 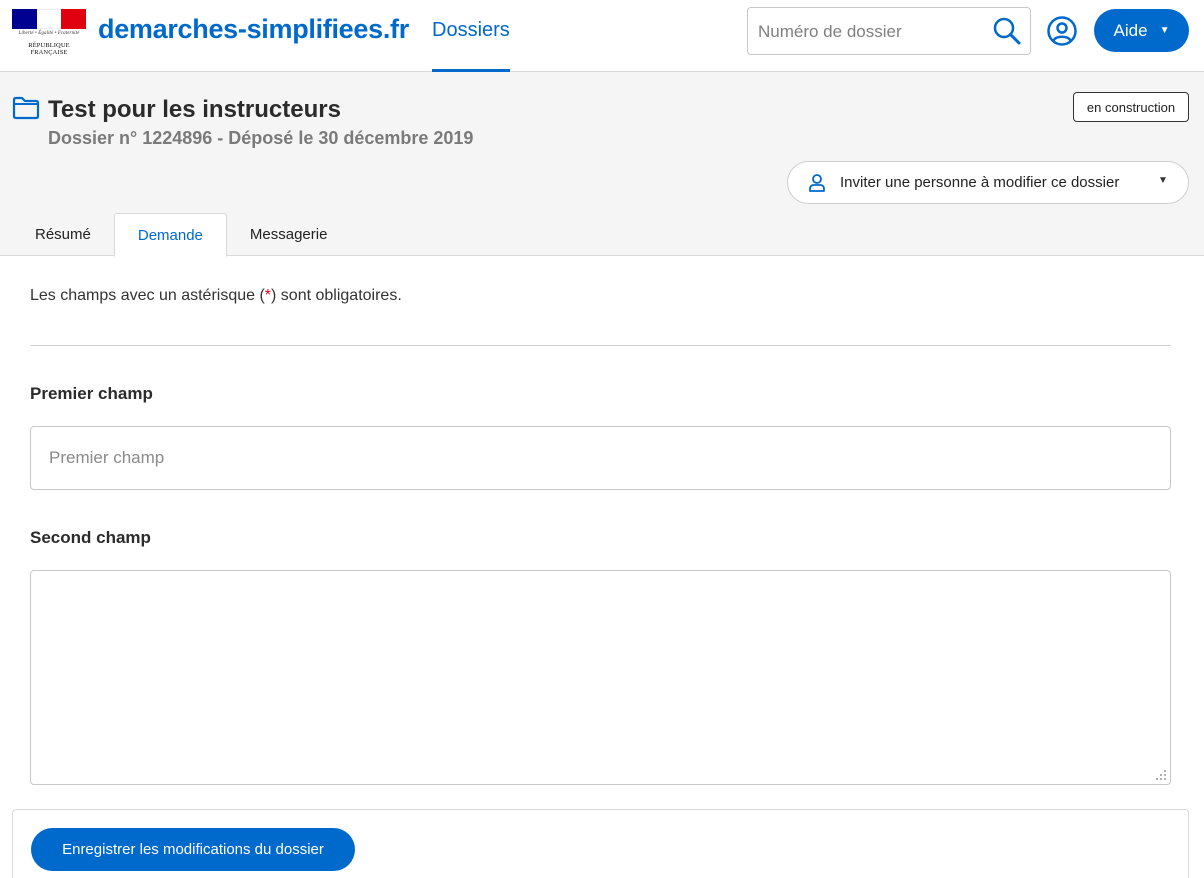 What do you see at coordinates (870, 32) in the screenshot?
I see `search-input` at bounding box center [870, 32].